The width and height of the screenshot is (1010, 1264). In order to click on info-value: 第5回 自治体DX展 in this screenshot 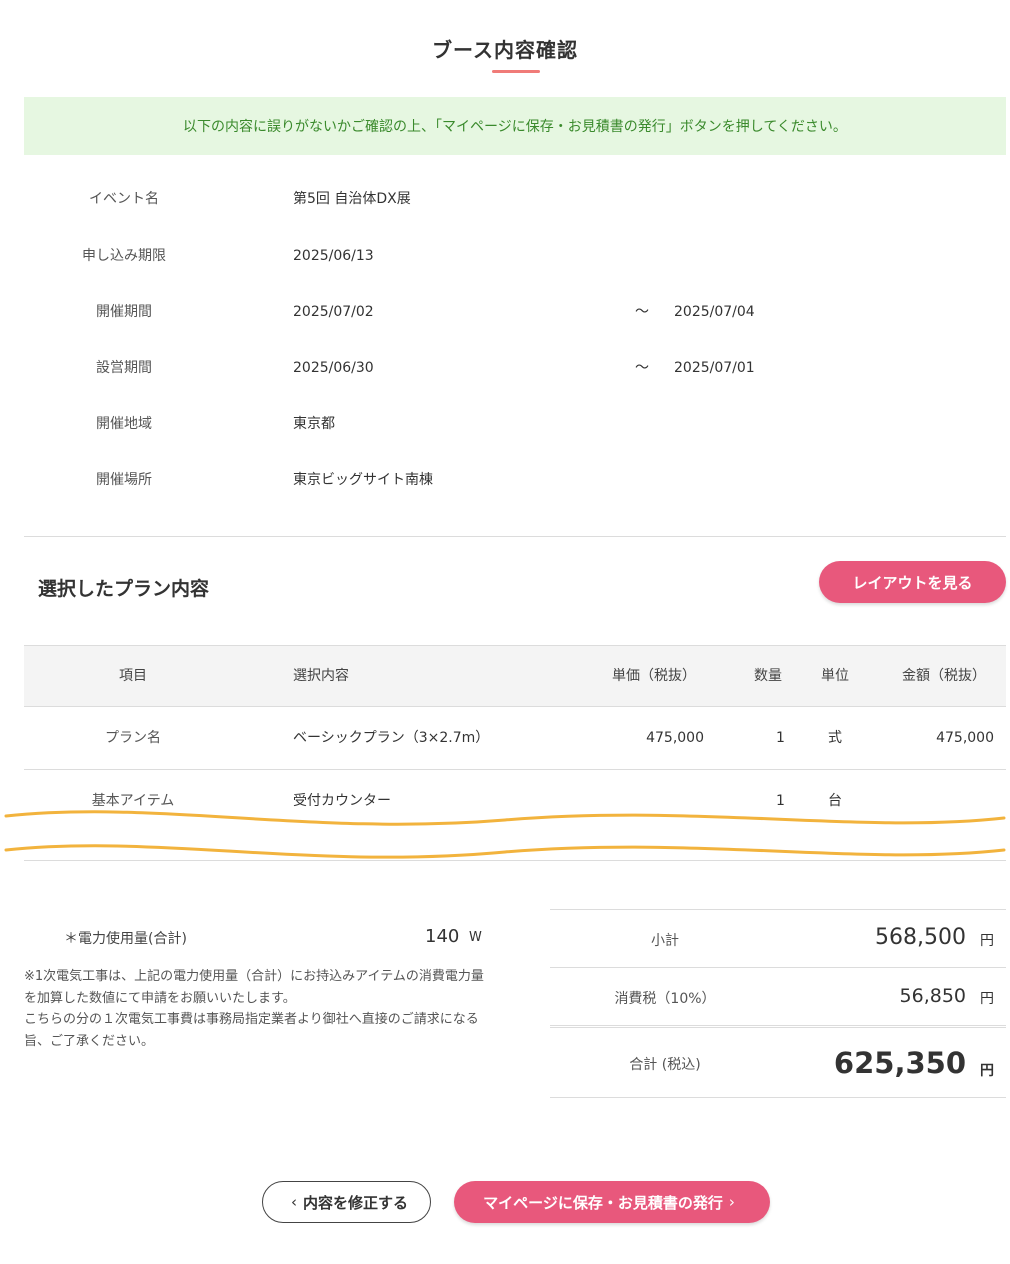, I will do `click(352, 199)`.